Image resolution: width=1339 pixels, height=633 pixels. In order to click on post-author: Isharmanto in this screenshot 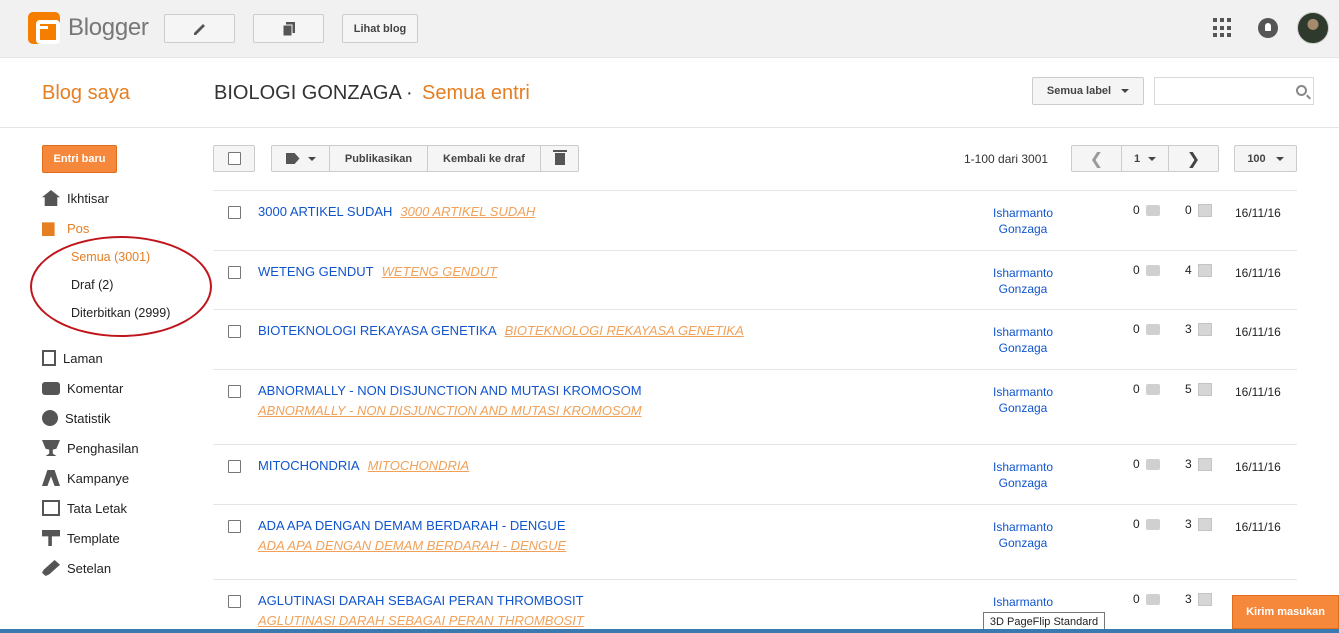, I will do `click(1023, 602)`.